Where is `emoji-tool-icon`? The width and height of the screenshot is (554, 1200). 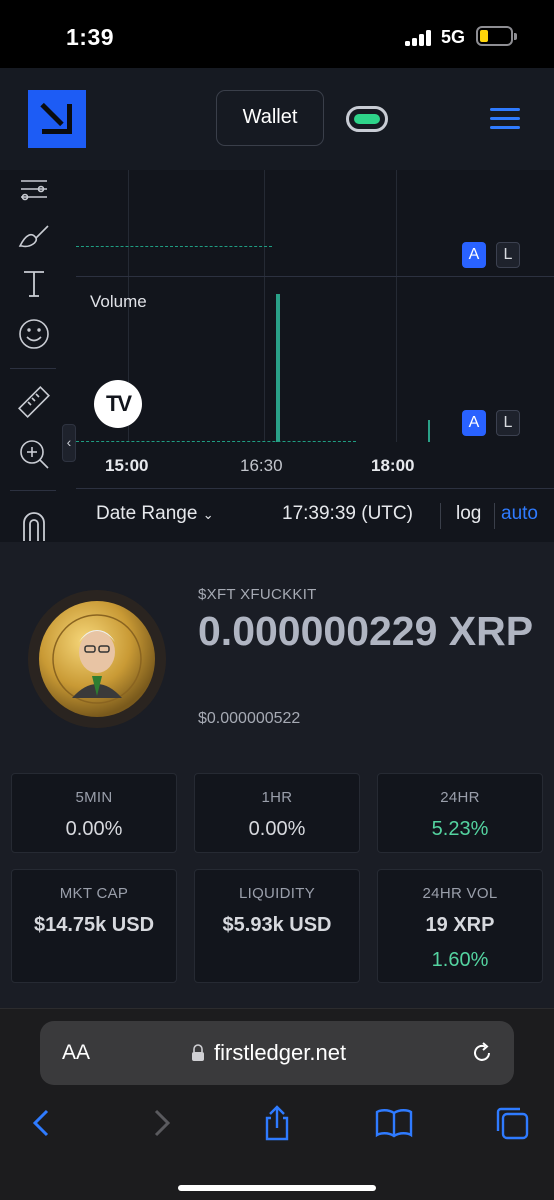
emoji-tool-icon is located at coordinates (34, 334).